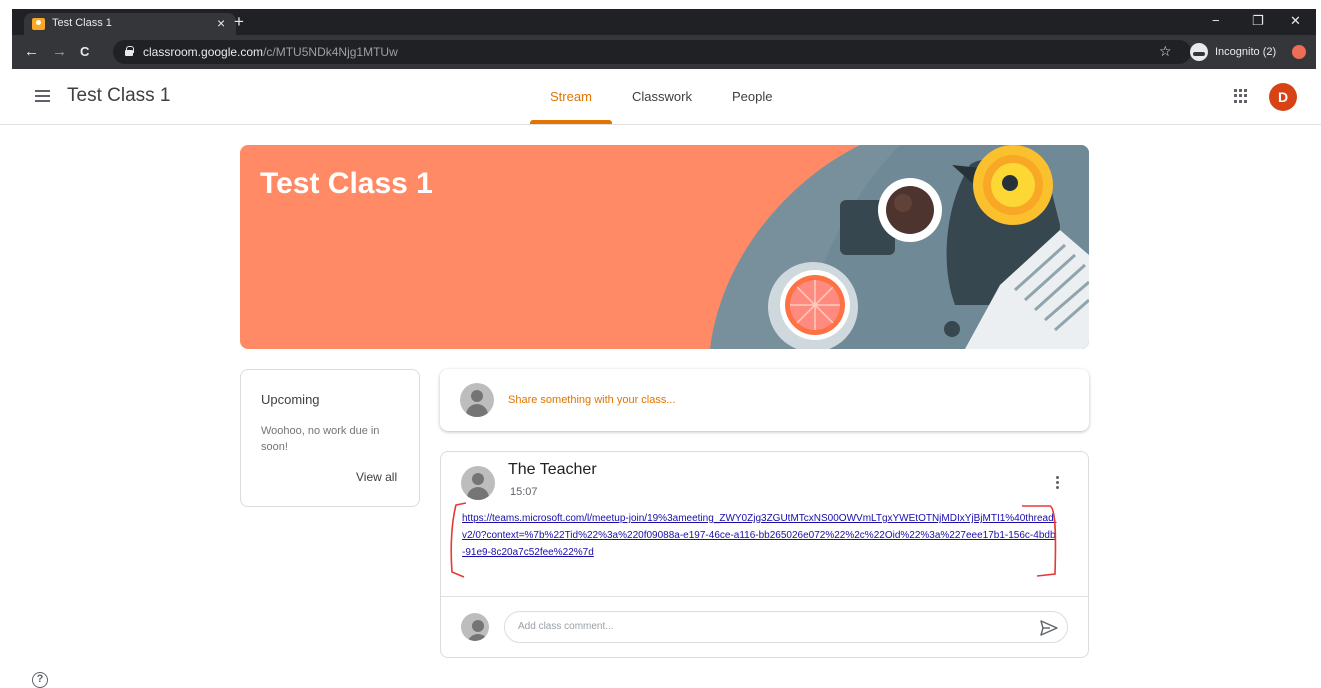  I want to click on tab-classwork: Classwork, so click(662, 96).